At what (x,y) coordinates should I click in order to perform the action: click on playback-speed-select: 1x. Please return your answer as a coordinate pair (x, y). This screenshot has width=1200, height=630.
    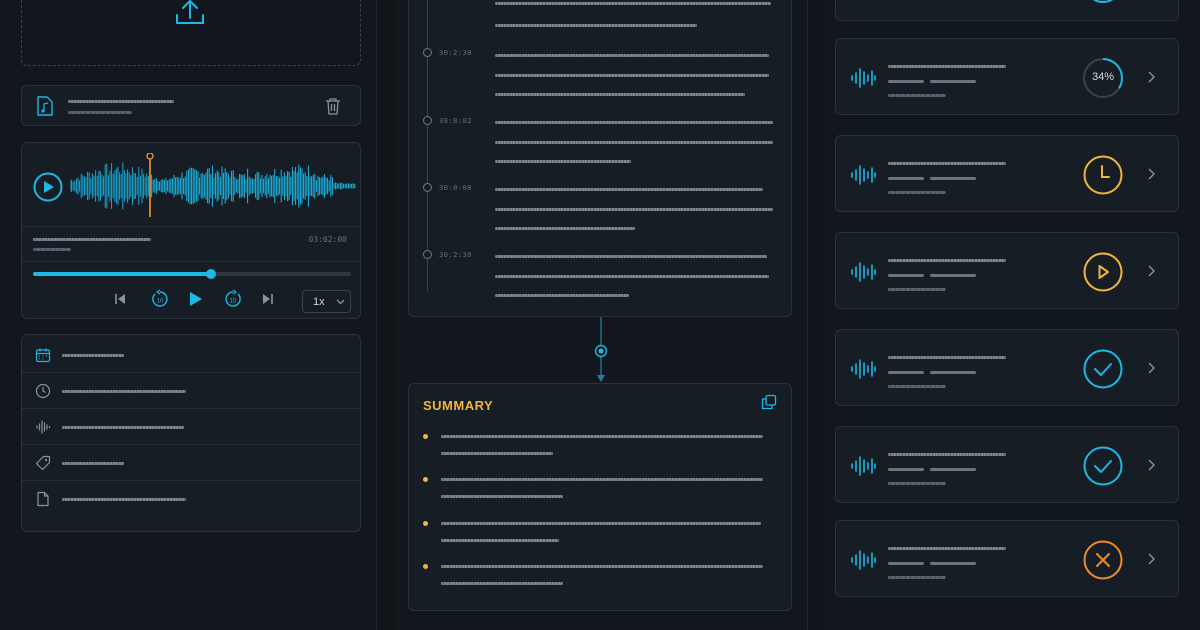
    Looking at the image, I should click on (326, 301).